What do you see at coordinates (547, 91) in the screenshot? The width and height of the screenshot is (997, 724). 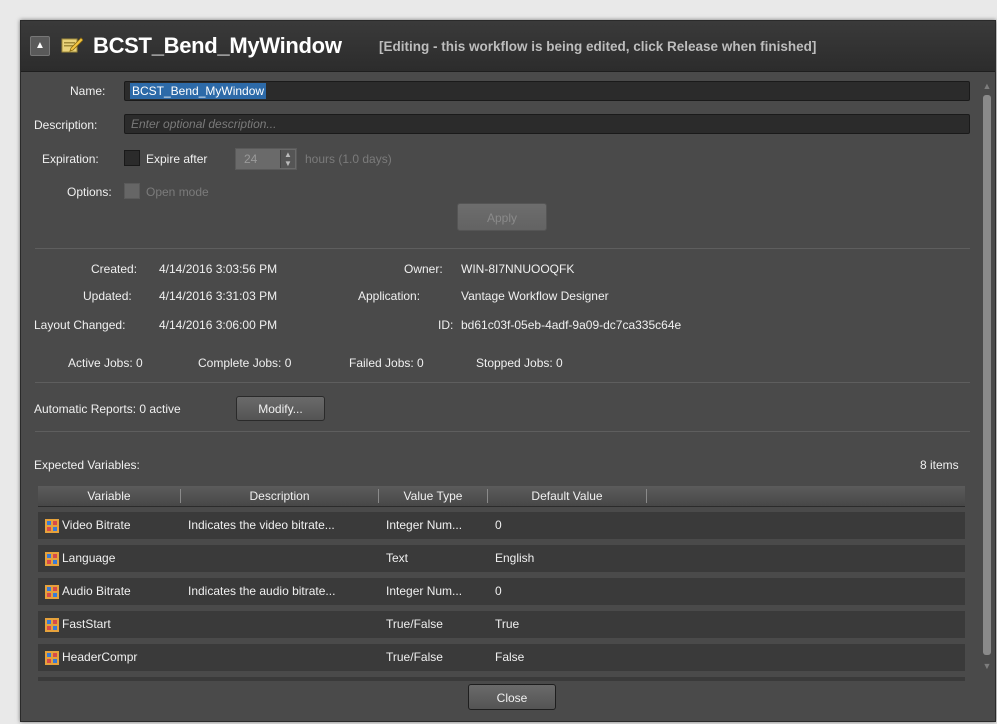 I see `name-field: BCST_Bend_MyWindow` at bounding box center [547, 91].